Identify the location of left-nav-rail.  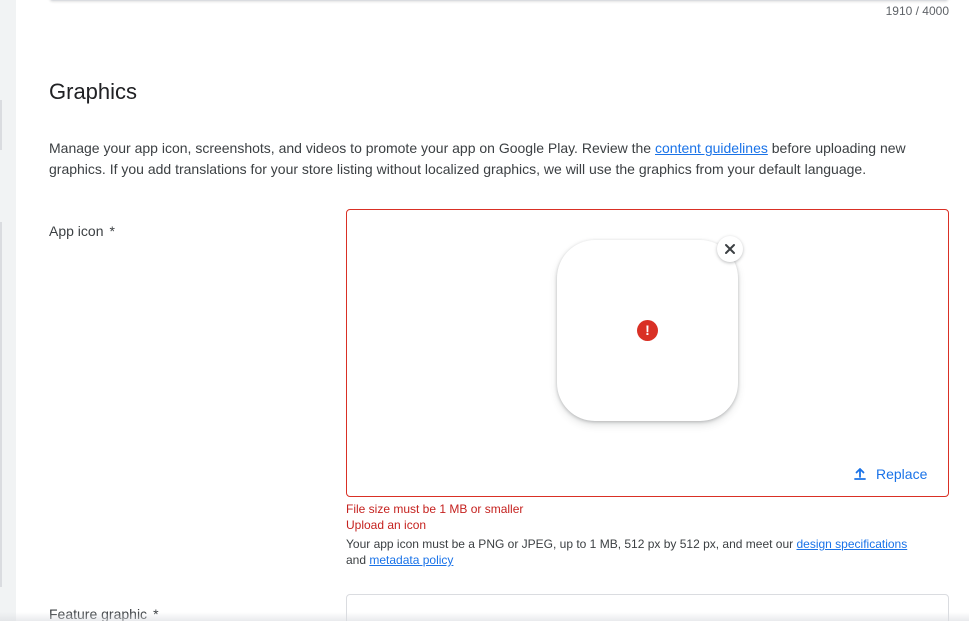
(8, 310).